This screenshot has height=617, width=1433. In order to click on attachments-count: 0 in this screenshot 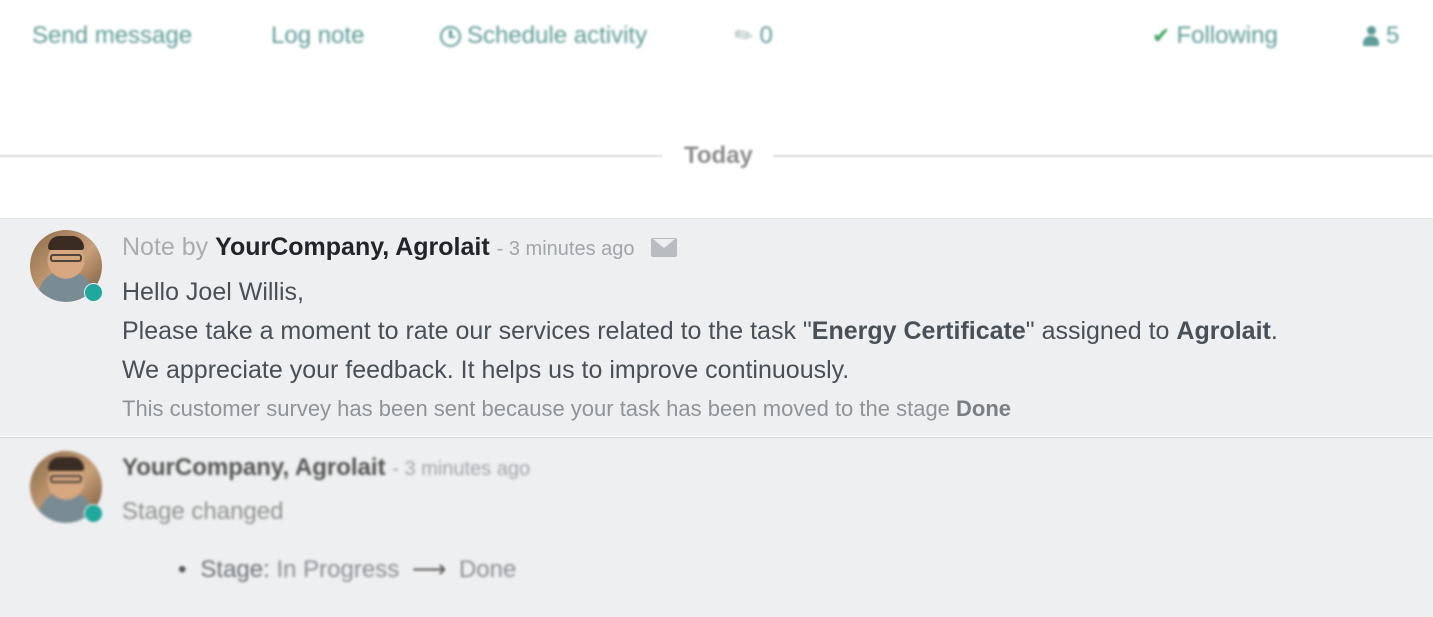, I will do `click(766, 35)`.